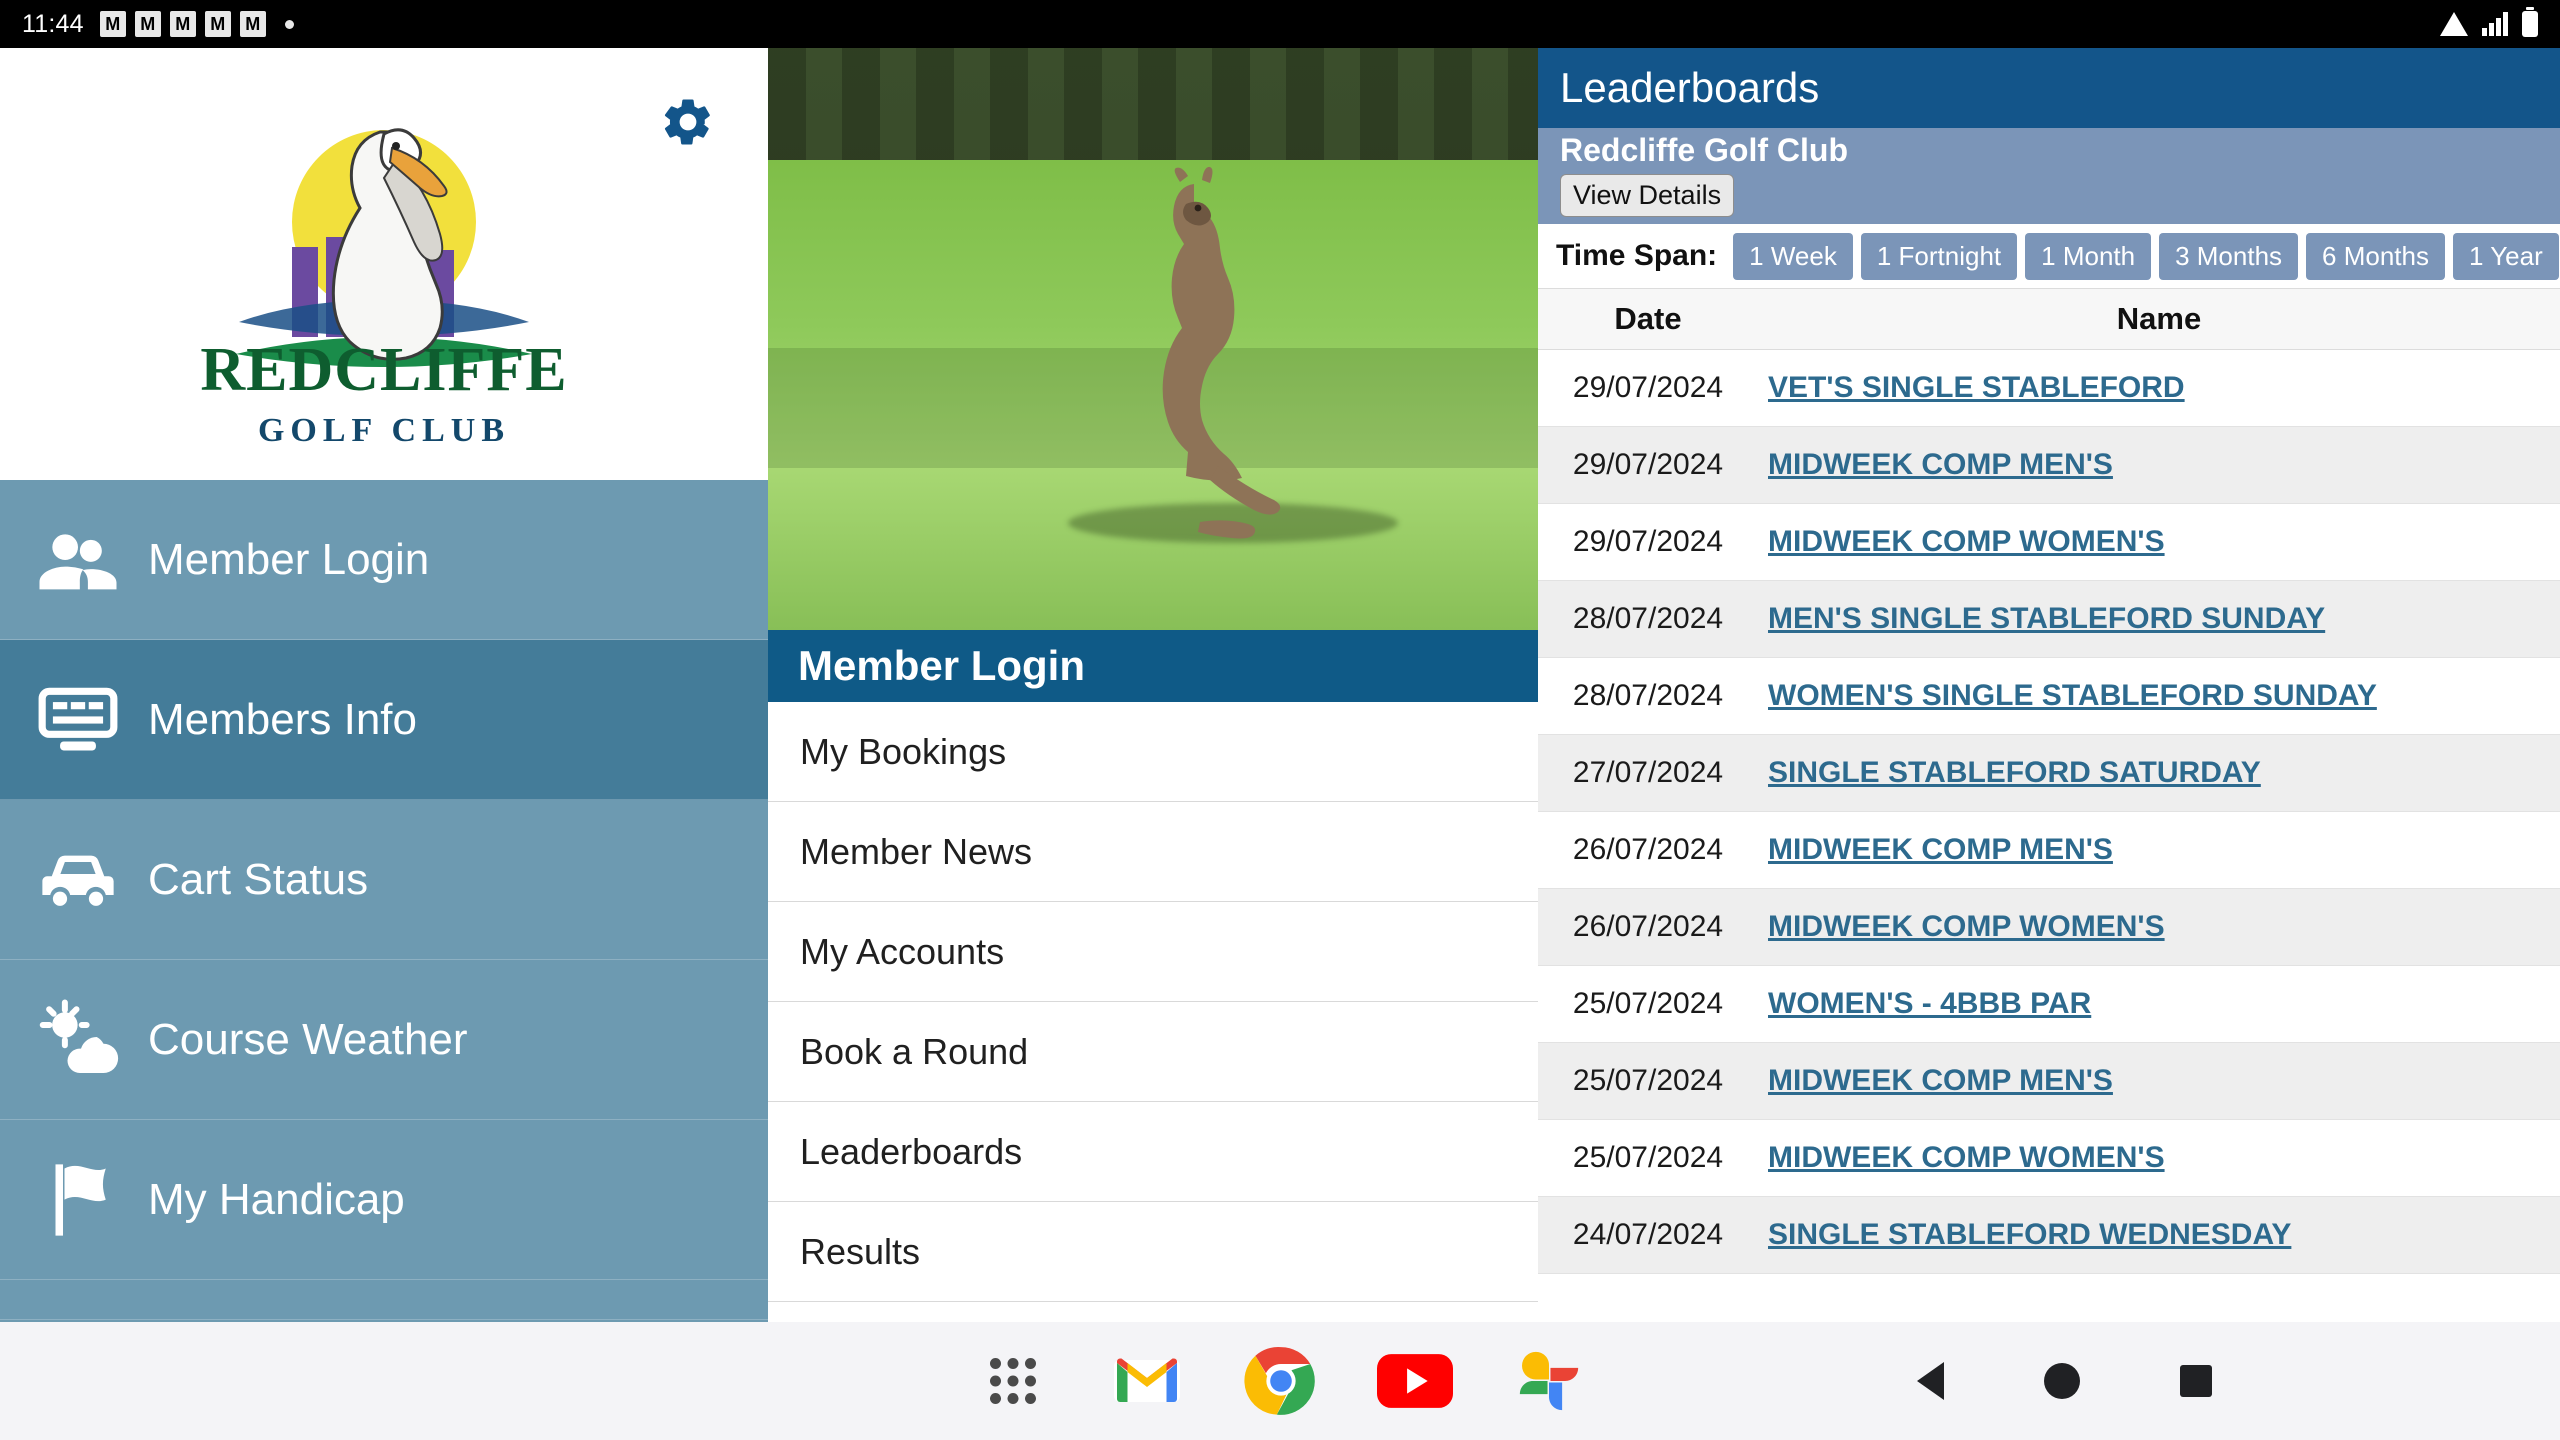 The width and height of the screenshot is (2560, 1440). I want to click on sidebar-item-my-handicap: My Handicap, so click(384, 1200).